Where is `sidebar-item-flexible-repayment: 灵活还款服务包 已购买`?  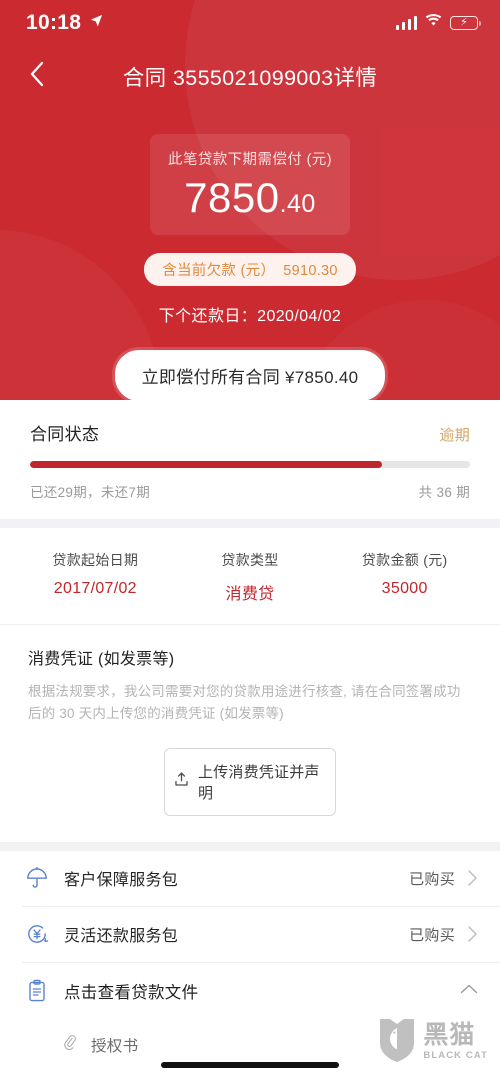 sidebar-item-flexible-repayment: 灵活还款服务包 已购买 is located at coordinates (250, 934).